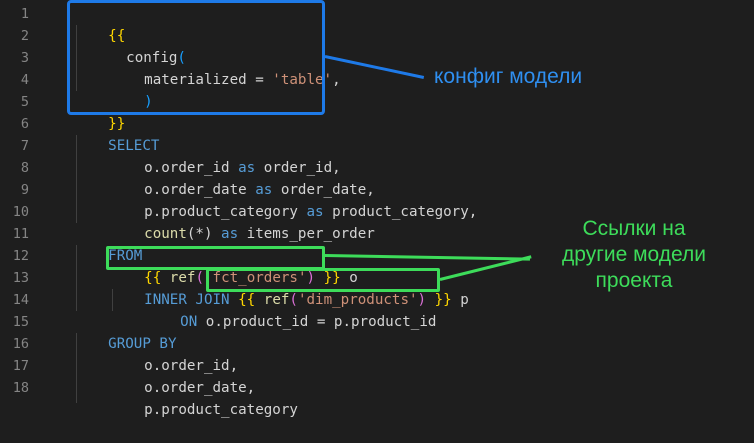  Describe the element at coordinates (634, 280) in the screenshot. I see `refs-label-line: проекта` at that location.